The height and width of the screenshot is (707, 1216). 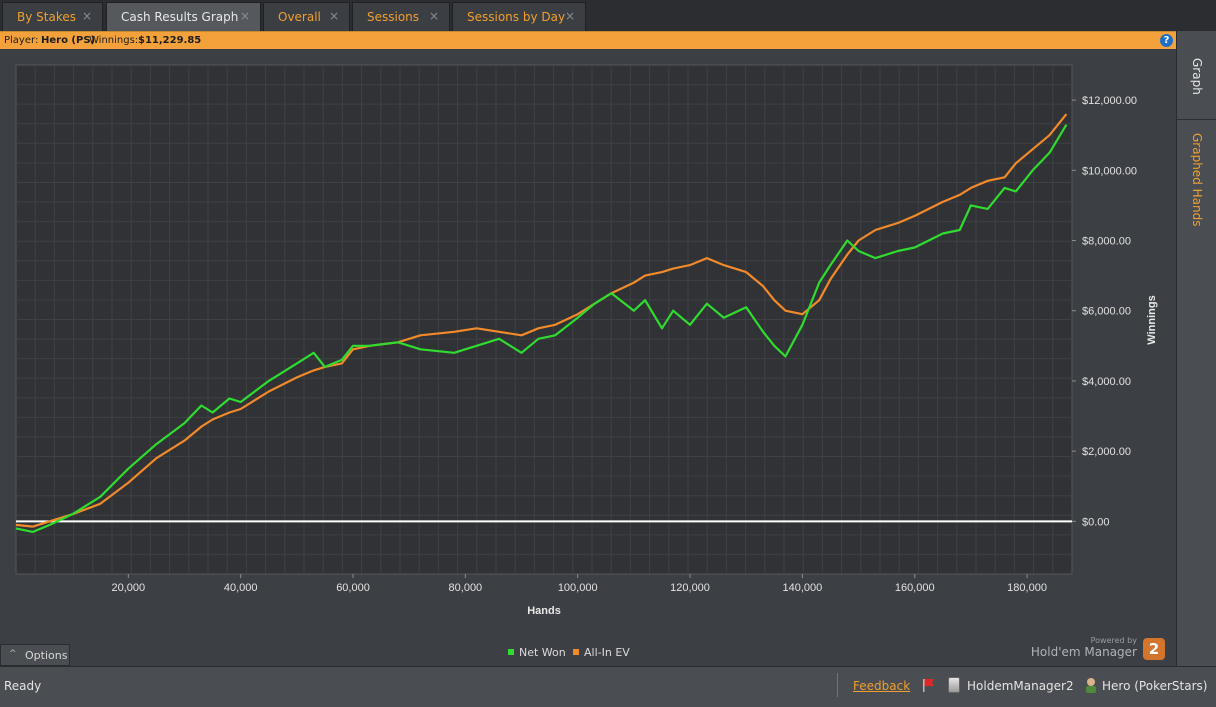 What do you see at coordinates (1106, 382) in the screenshot?
I see `y-tick-label: $4,000.00` at bounding box center [1106, 382].